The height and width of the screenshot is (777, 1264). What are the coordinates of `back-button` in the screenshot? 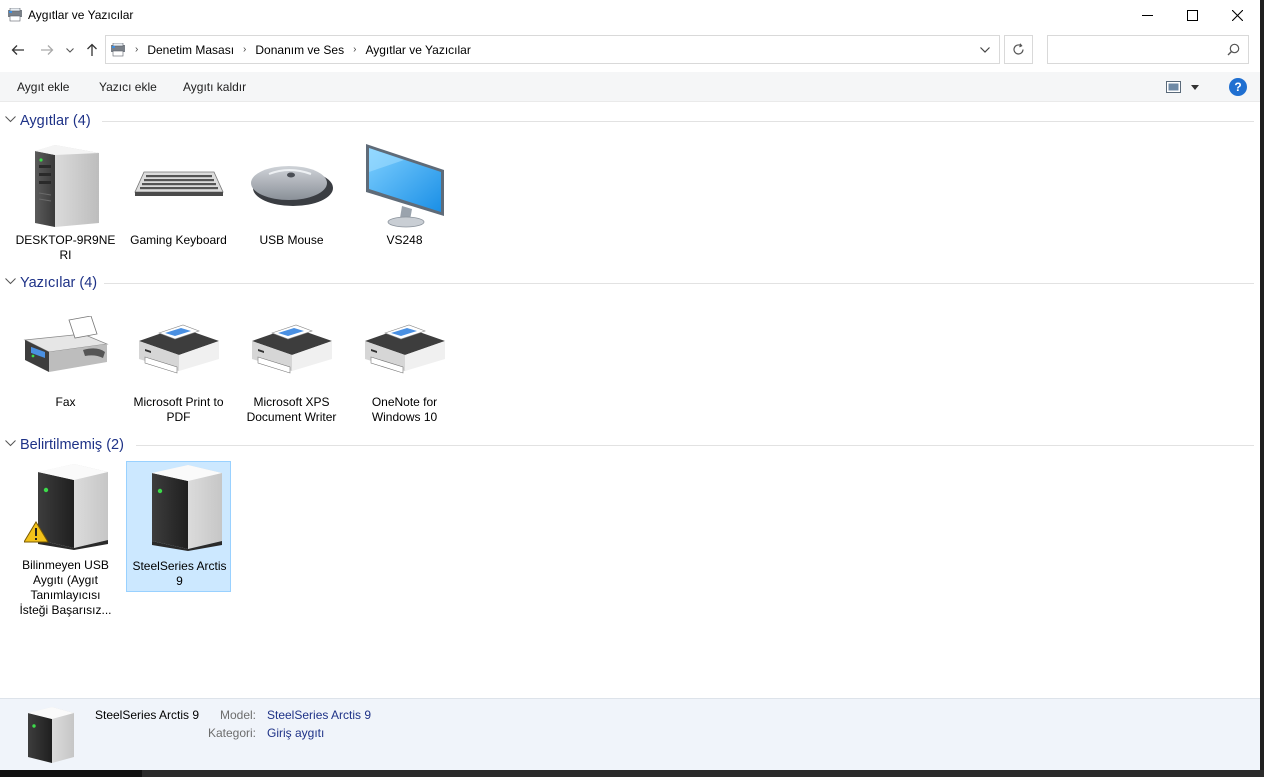 It's located at (18, 50).